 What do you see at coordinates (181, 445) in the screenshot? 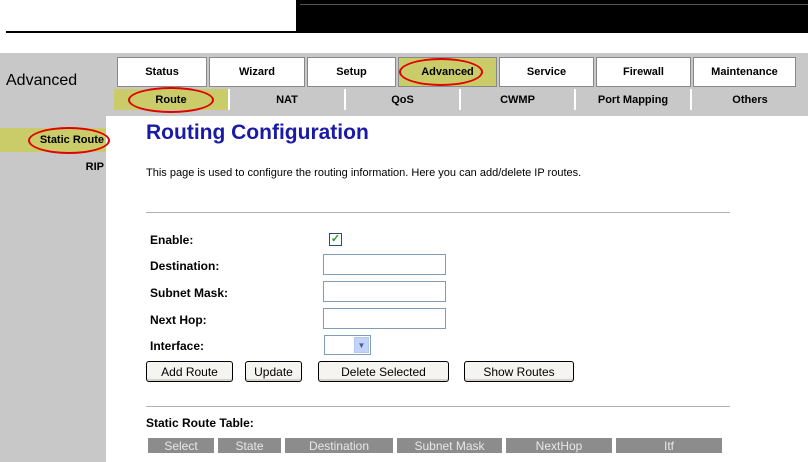
I see `column-header-select: Select` at bounding box center [181, 445].